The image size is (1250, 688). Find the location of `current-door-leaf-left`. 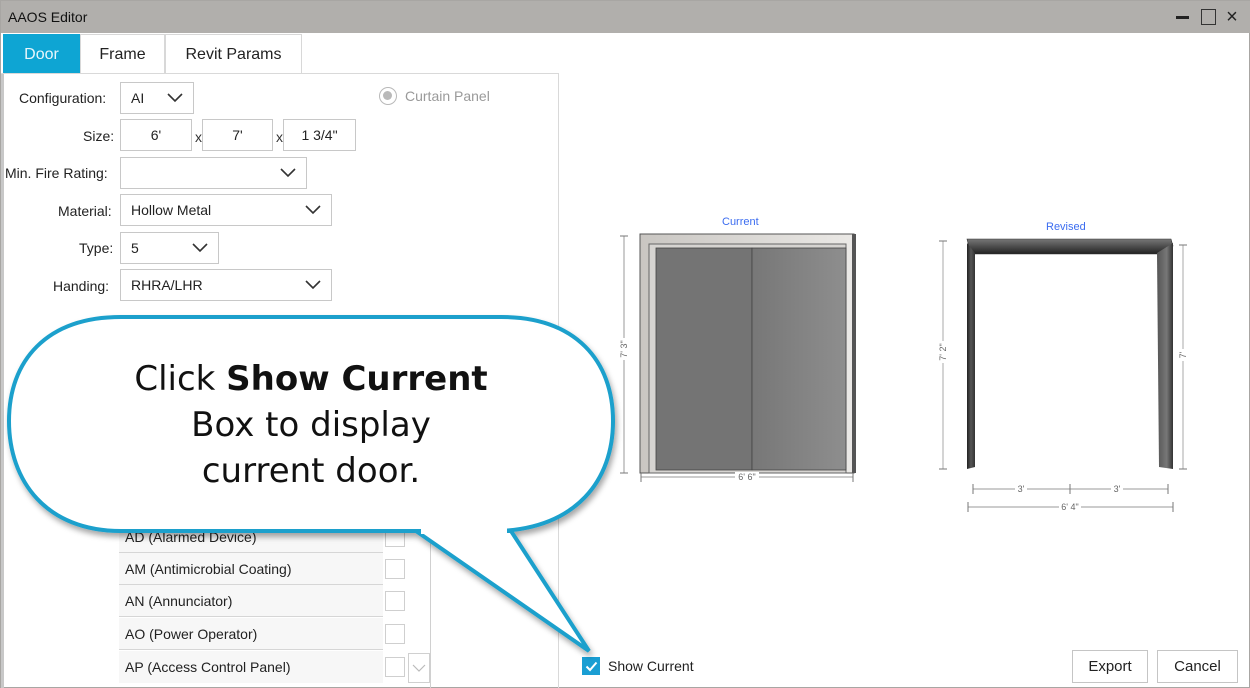

current-door-leaf-left is located at coordinates (704, 359).